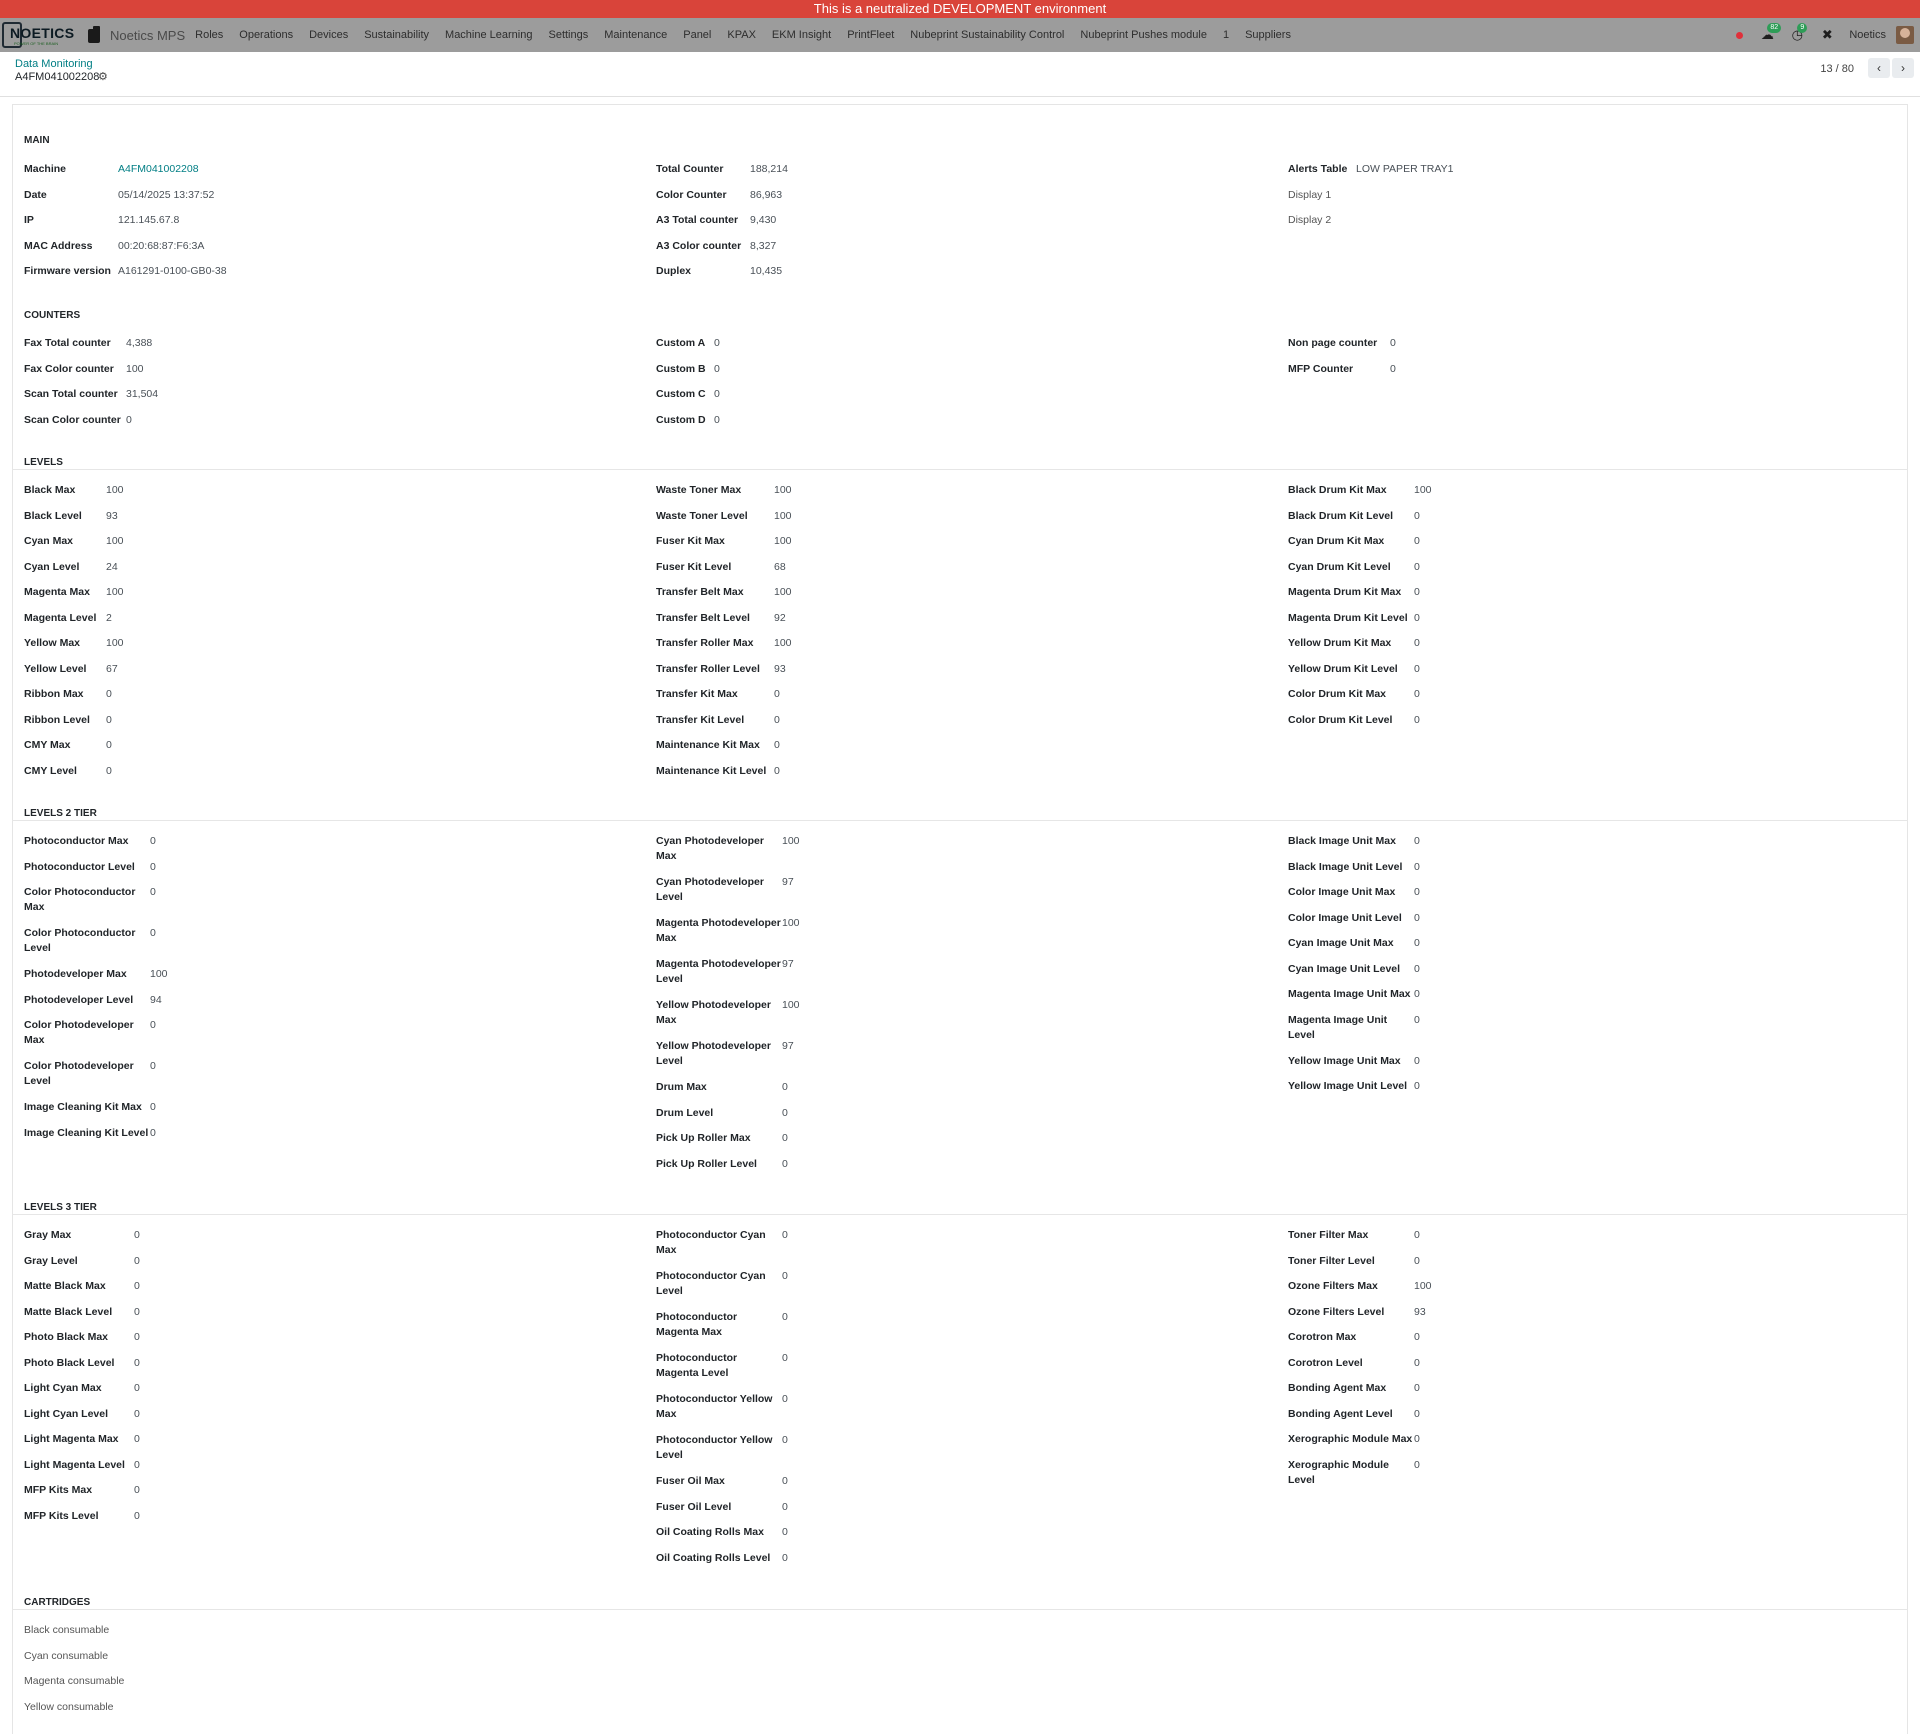  What do you see at coordinates (65, 1286) in the screenshot?
I see `field-label-matte-black-max: Matte Black Max` at bounding box center [65, 1286].